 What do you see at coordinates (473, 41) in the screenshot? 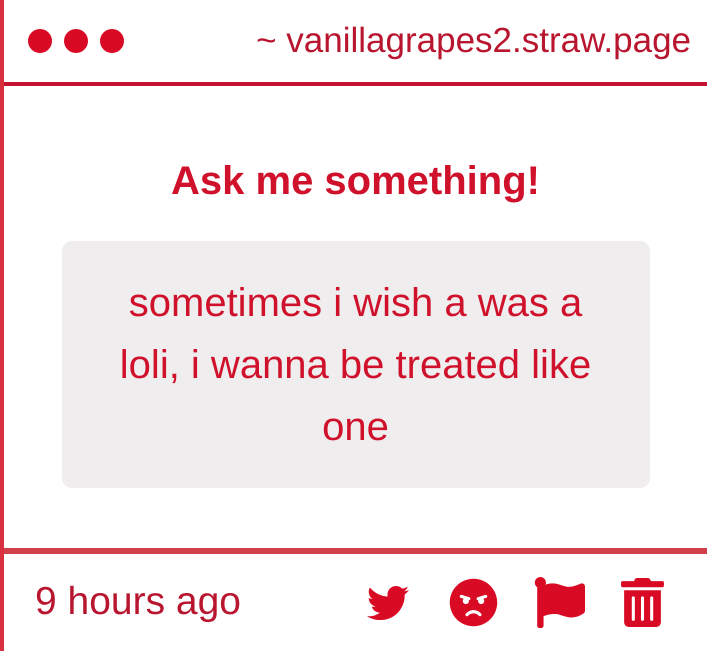
I see `window-url: ~ vanillagrapes2.straw.page` at bounding box center [473, 41].